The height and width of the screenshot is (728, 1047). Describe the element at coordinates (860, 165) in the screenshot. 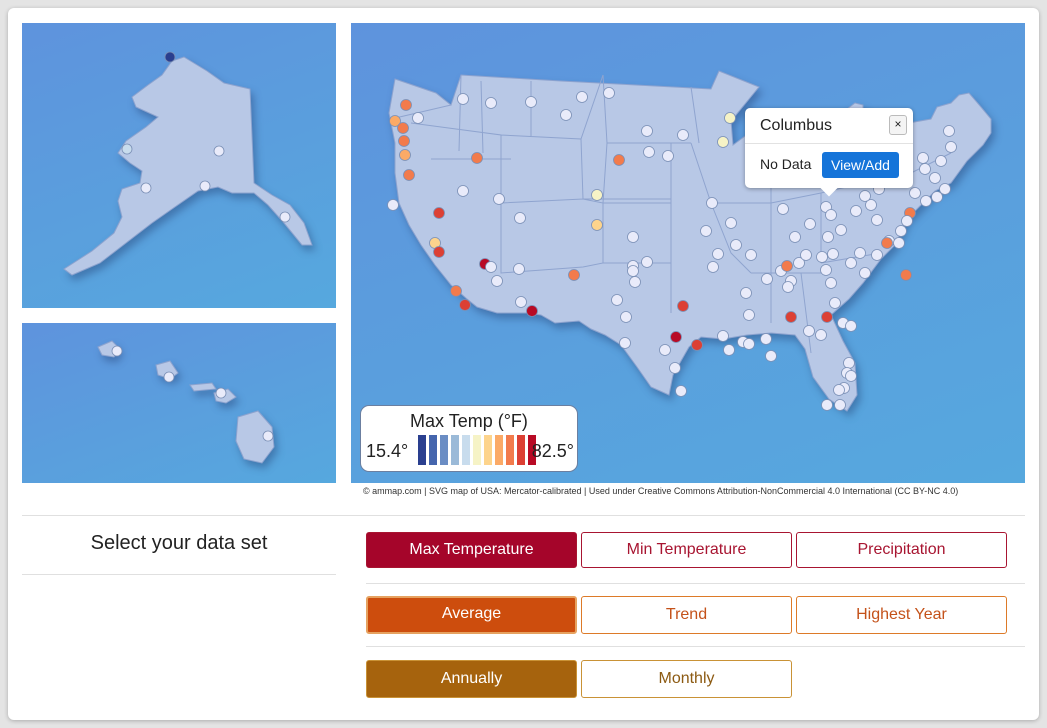

I see `view-add-button: View/Add` at that location.